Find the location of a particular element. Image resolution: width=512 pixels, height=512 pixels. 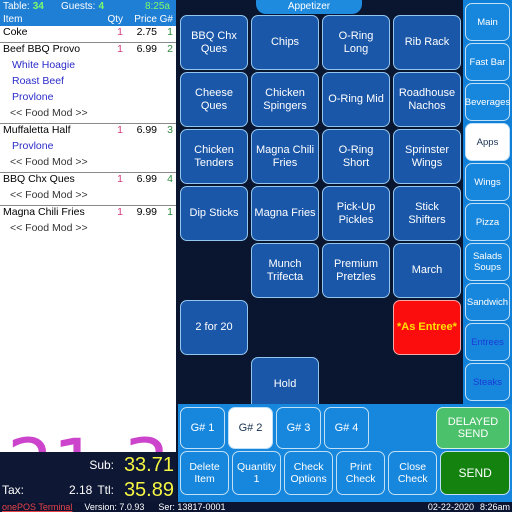

table-info: Table: 34 is located at coordinates (32, 6).